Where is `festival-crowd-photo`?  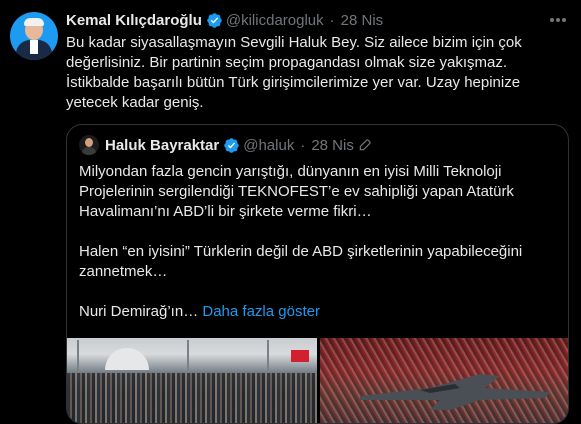 festival-crowd-photo is located at coordinates (192, 380).